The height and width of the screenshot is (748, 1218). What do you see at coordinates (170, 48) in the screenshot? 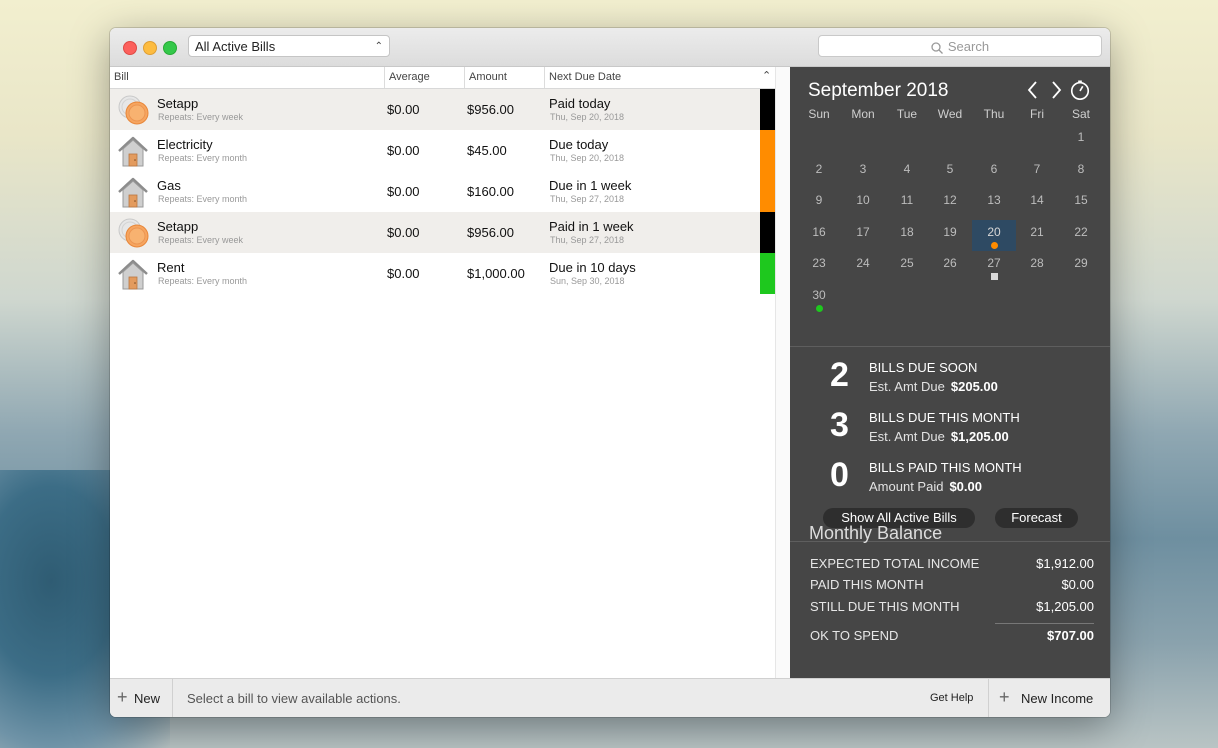
I see `zoom-window-button` at bounding box center [170, 48].